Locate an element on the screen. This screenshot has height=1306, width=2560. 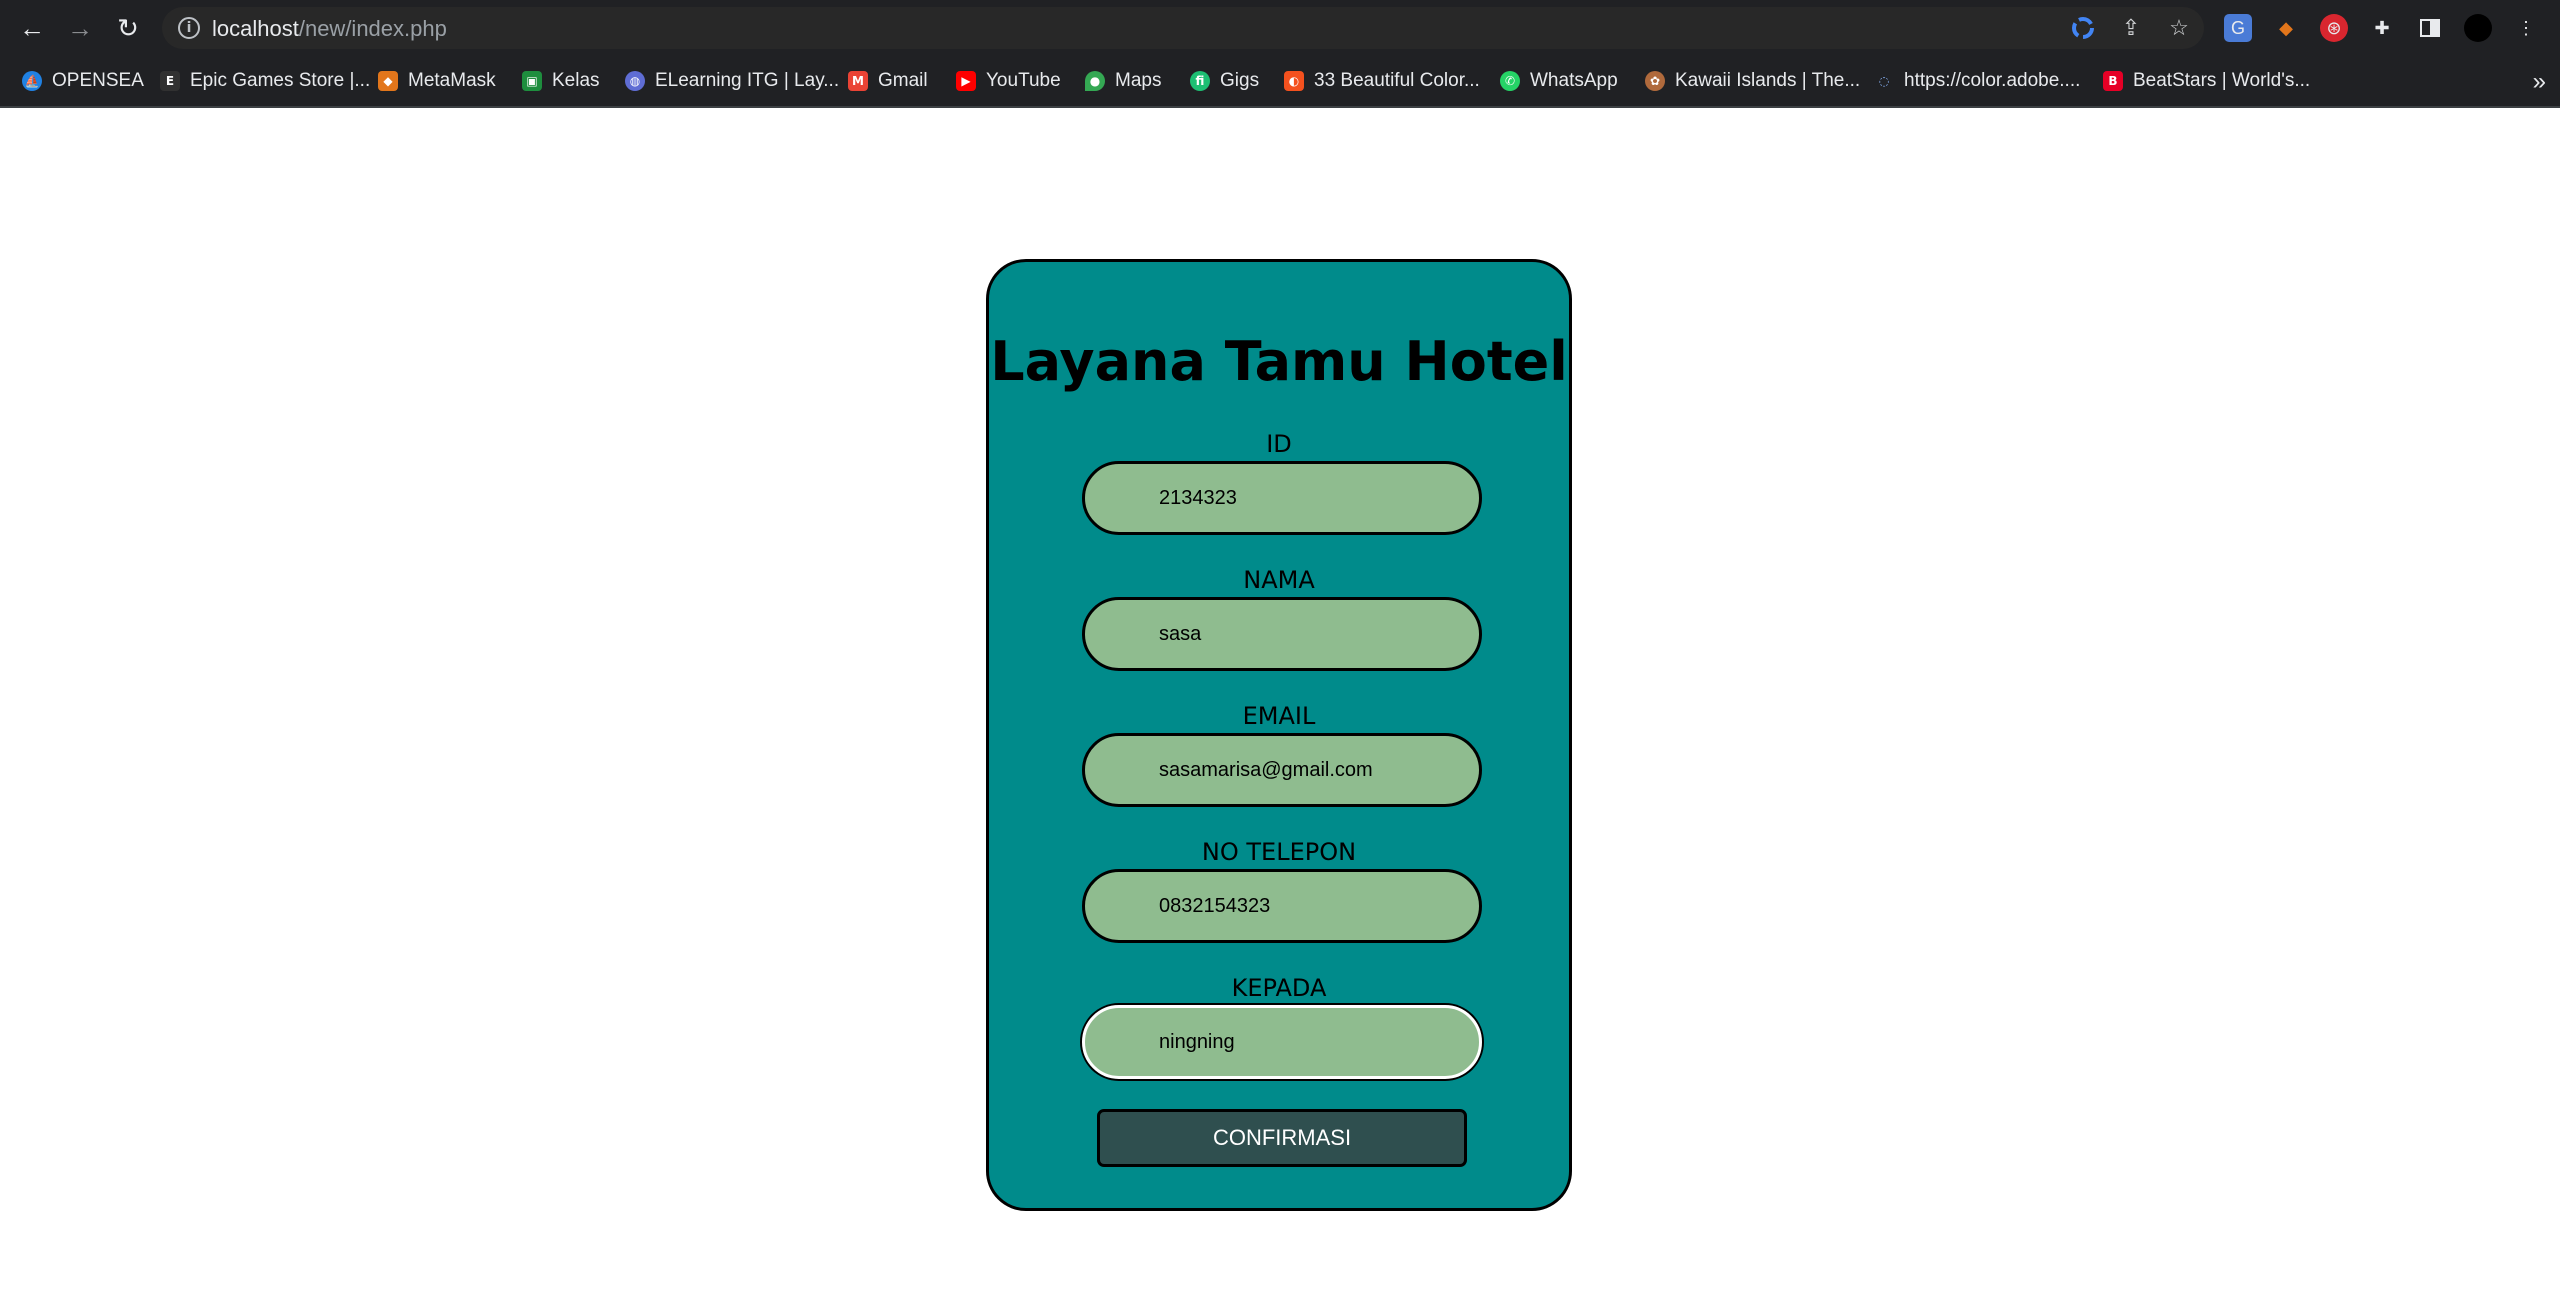
whatsapp-icon: ✆ is located at coordinates (1510, 81).